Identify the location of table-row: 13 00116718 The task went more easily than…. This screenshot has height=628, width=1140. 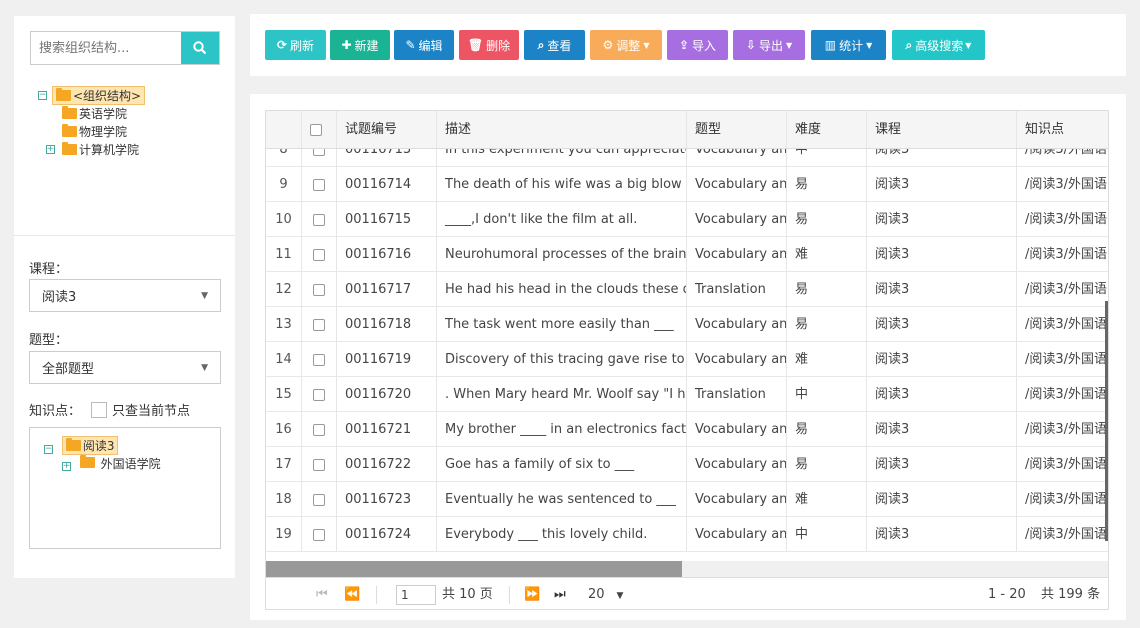
(687, 324).